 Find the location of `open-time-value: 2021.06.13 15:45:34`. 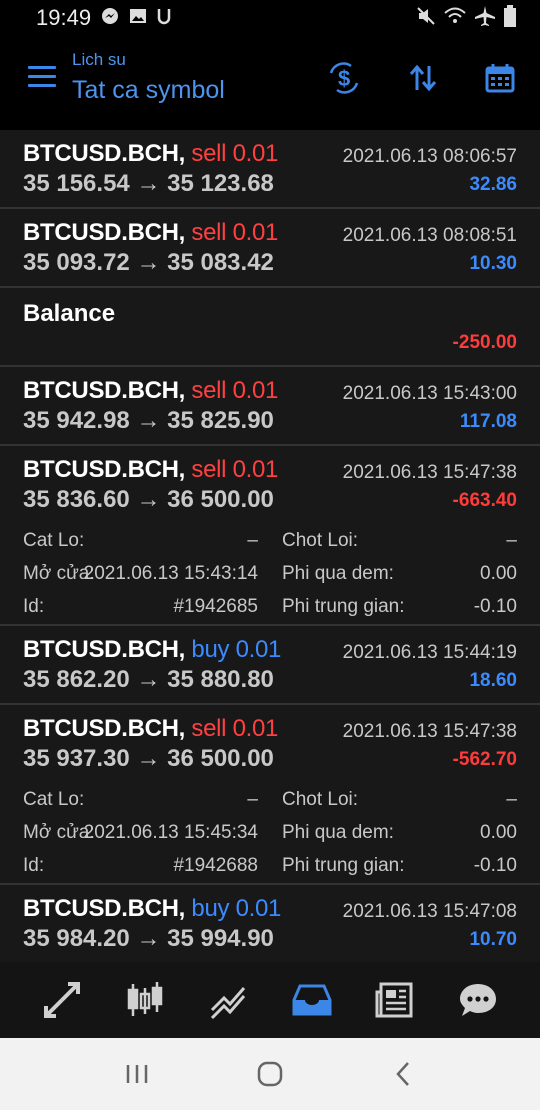

open-time-value: 2021.06.13 15:45:34 is located at coordinates (170, 832).